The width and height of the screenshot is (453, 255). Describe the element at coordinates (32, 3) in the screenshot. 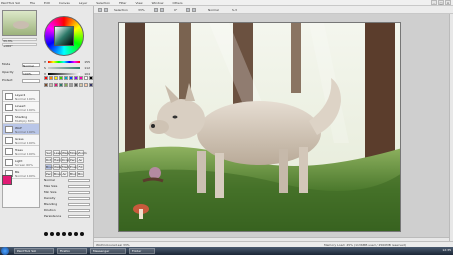

I see `menu-file: File` at that location.